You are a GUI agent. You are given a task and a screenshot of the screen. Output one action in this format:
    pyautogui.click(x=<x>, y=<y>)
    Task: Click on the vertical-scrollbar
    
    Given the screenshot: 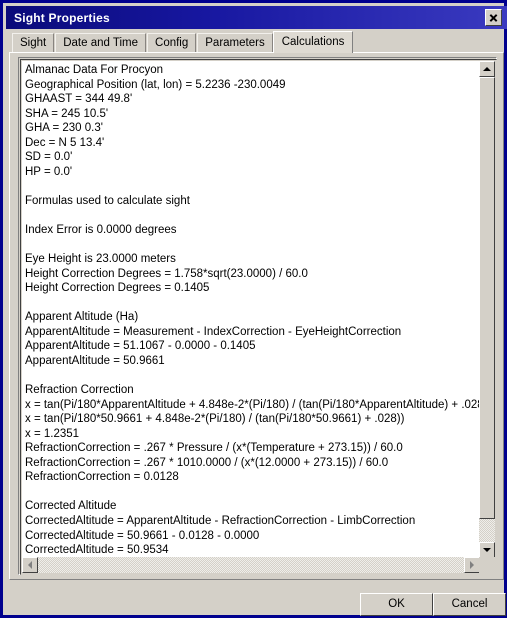 What is the action you would take?
    pyautogui.click(x=487, y=309)
    